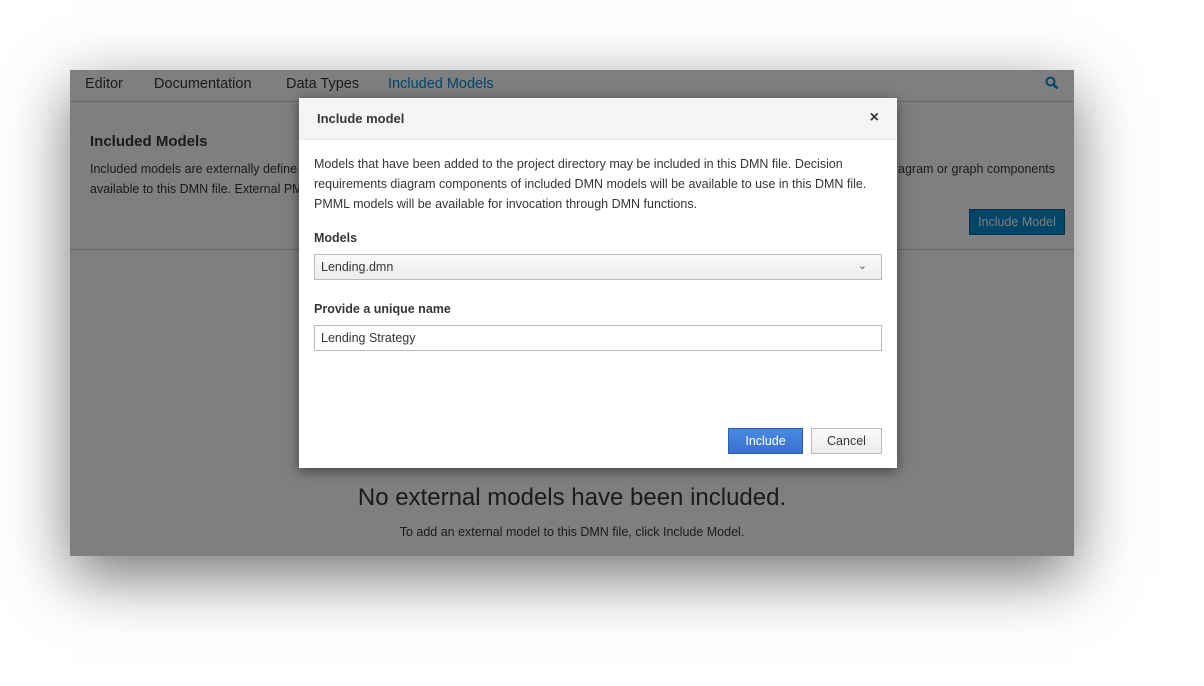 The image size is (1204, 686). I want to click on models-select-value: Lending.dmn, so click(357, 267).